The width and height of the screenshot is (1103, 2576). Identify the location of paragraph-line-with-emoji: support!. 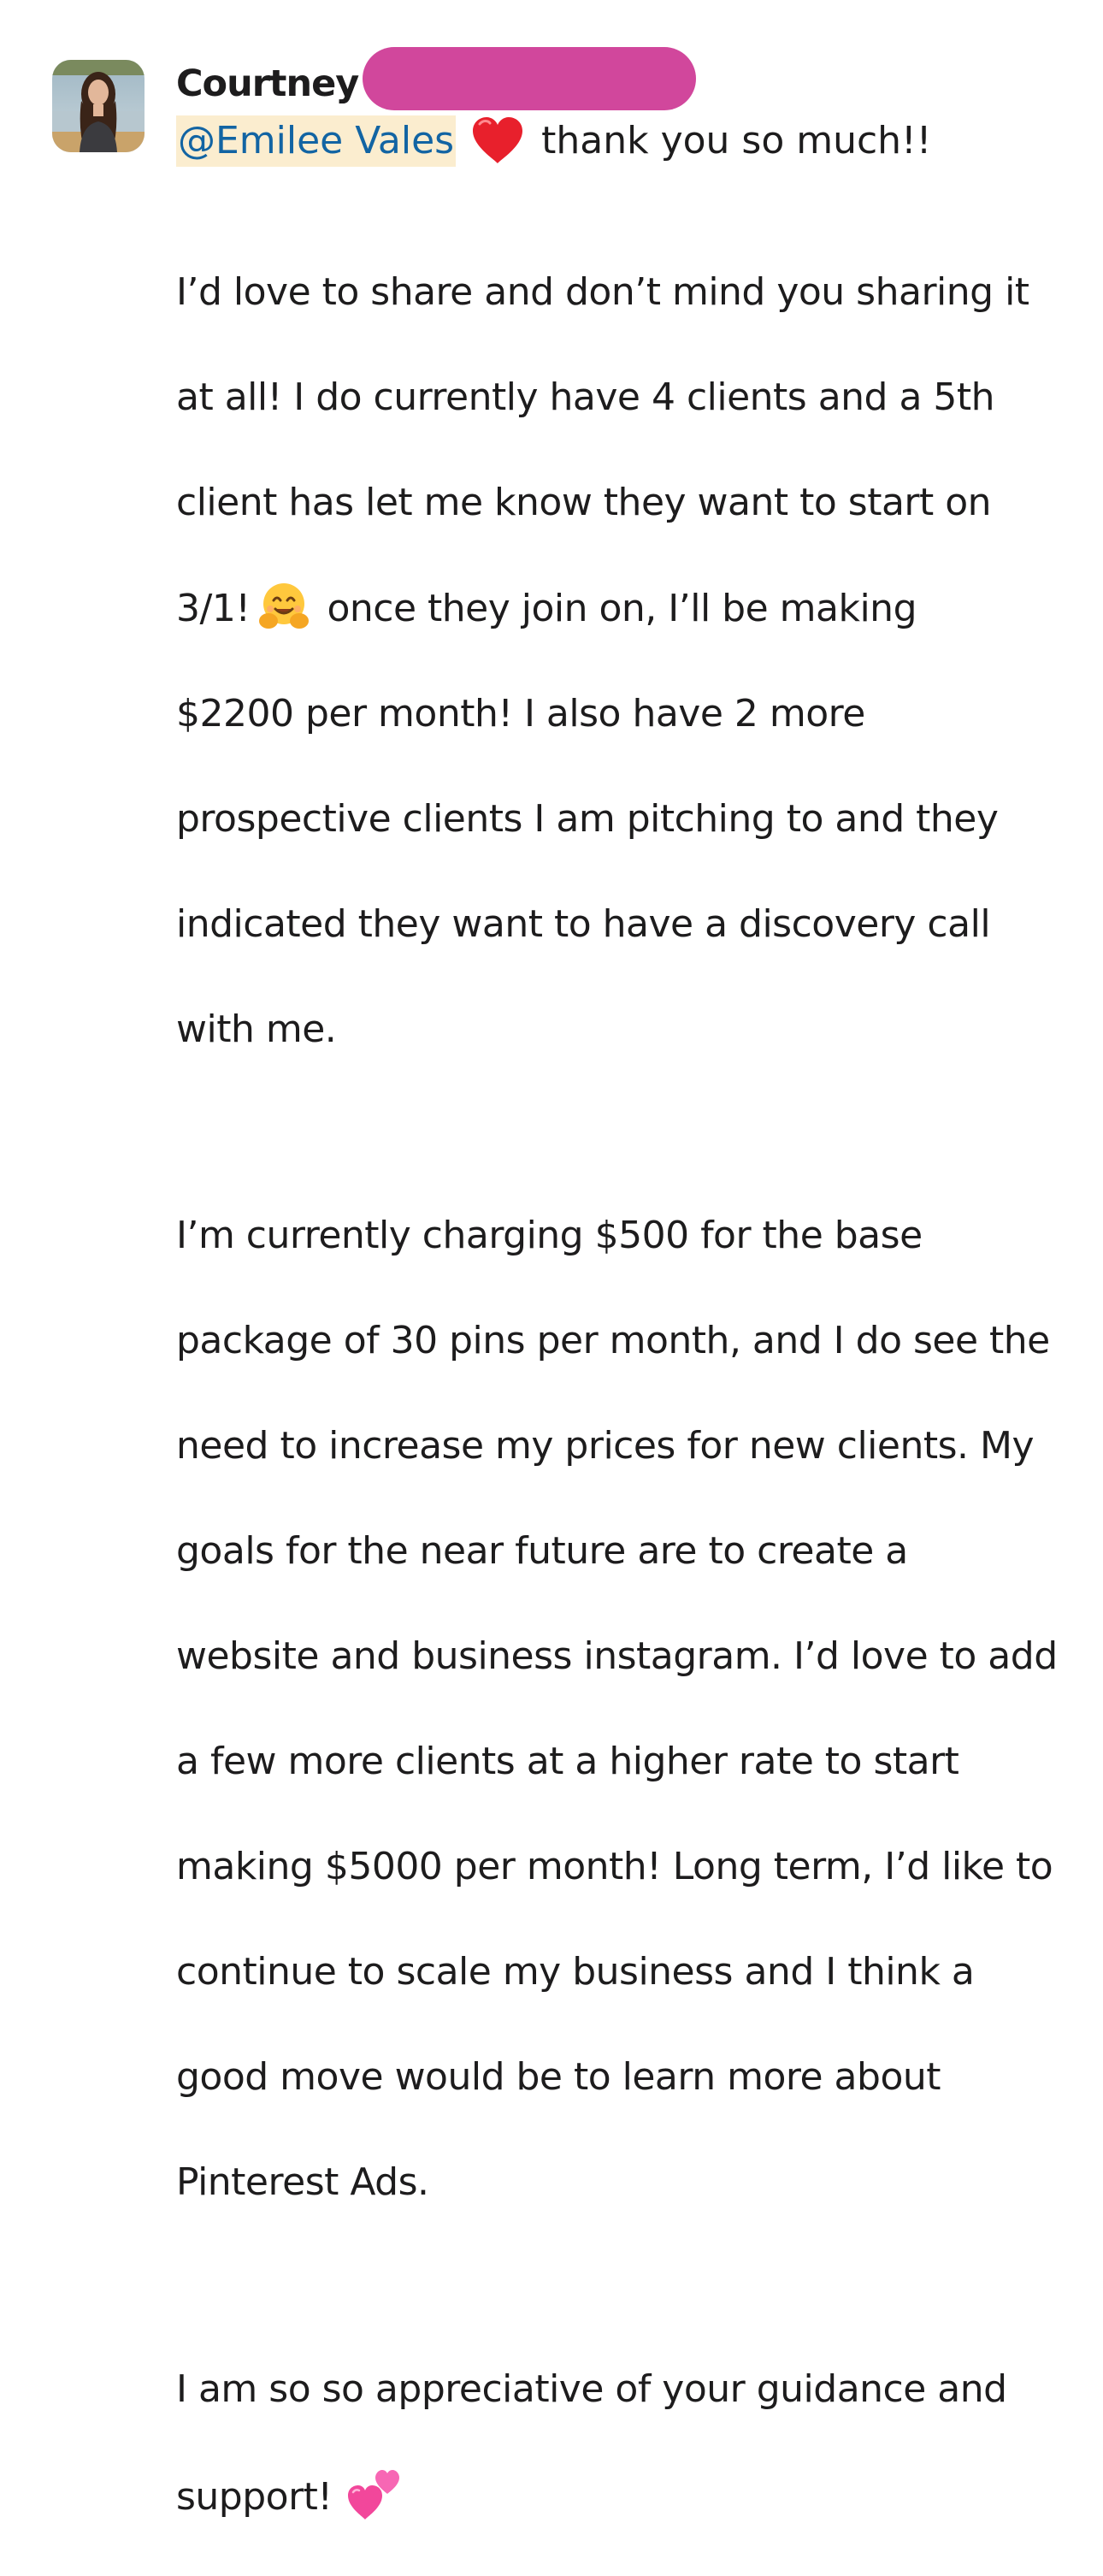
(629, 2496).